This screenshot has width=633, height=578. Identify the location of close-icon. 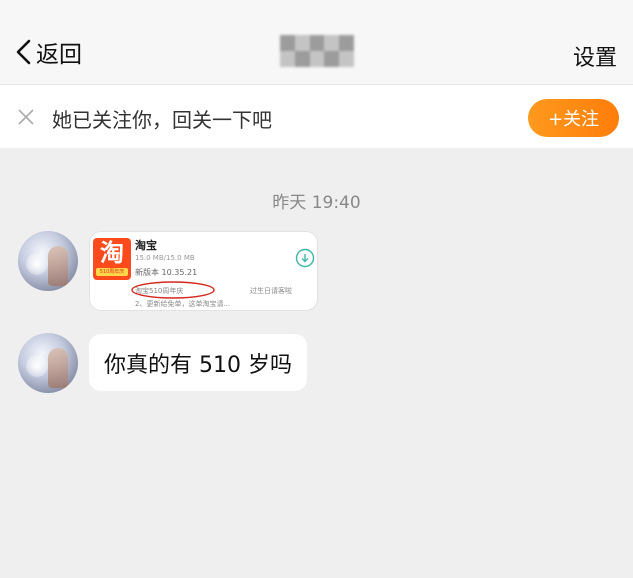
(26, 117).